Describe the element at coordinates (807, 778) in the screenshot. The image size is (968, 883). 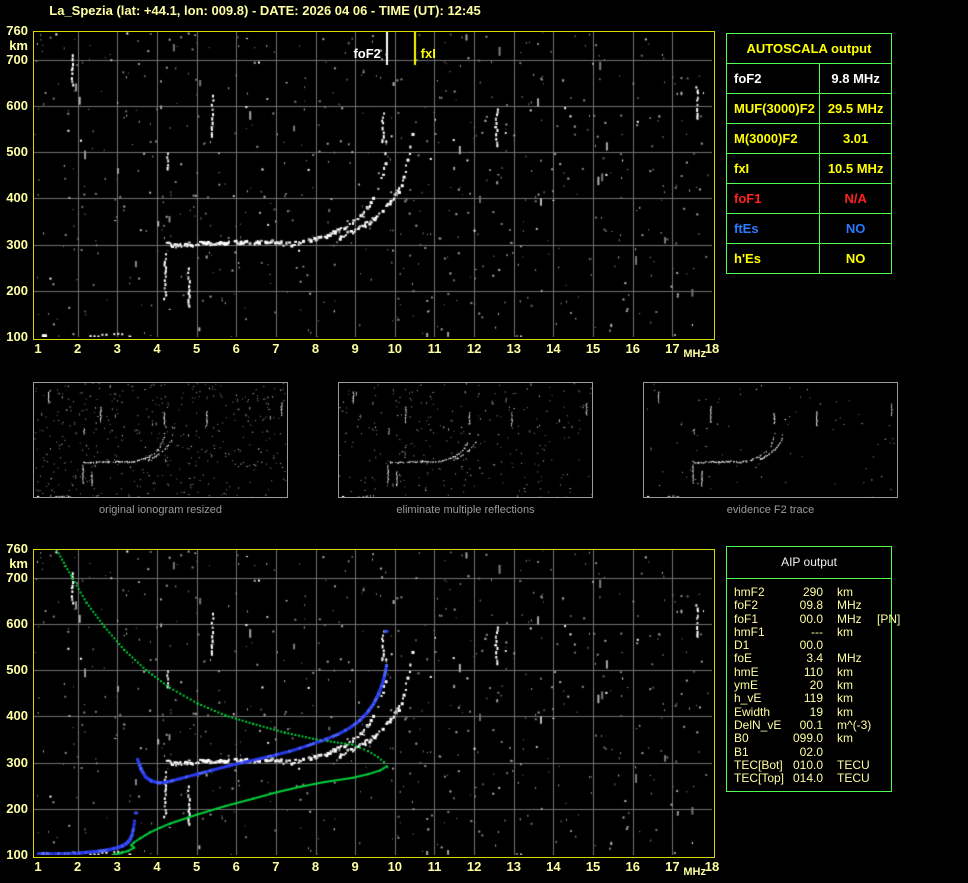
I see `aip-value: 014.0` at that location.